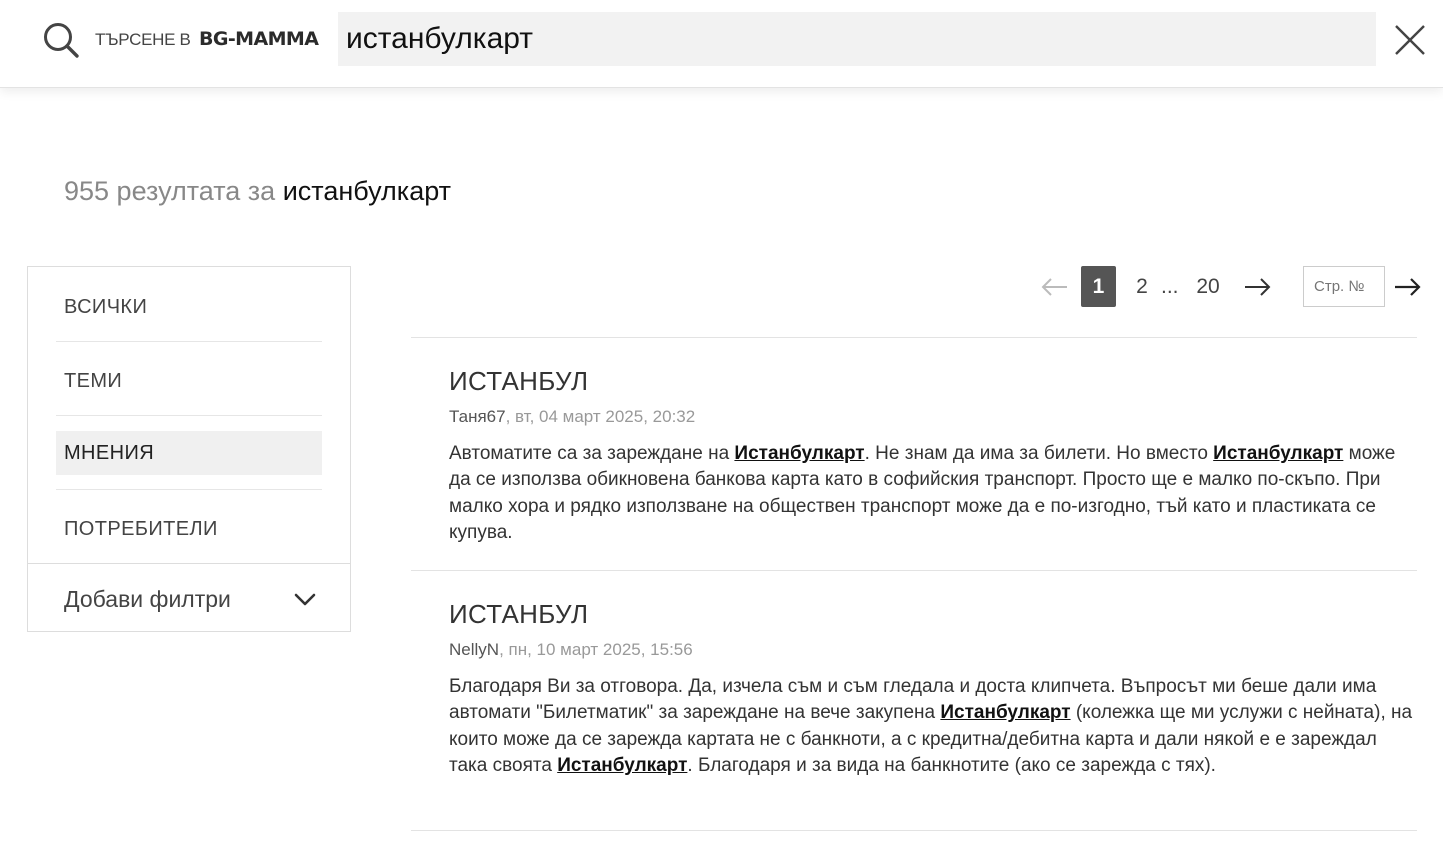 This screenshot has width=1443, height=852. I want to click on search-prefix-label: ТЪРСЕНЕ В, so click(143, 39).